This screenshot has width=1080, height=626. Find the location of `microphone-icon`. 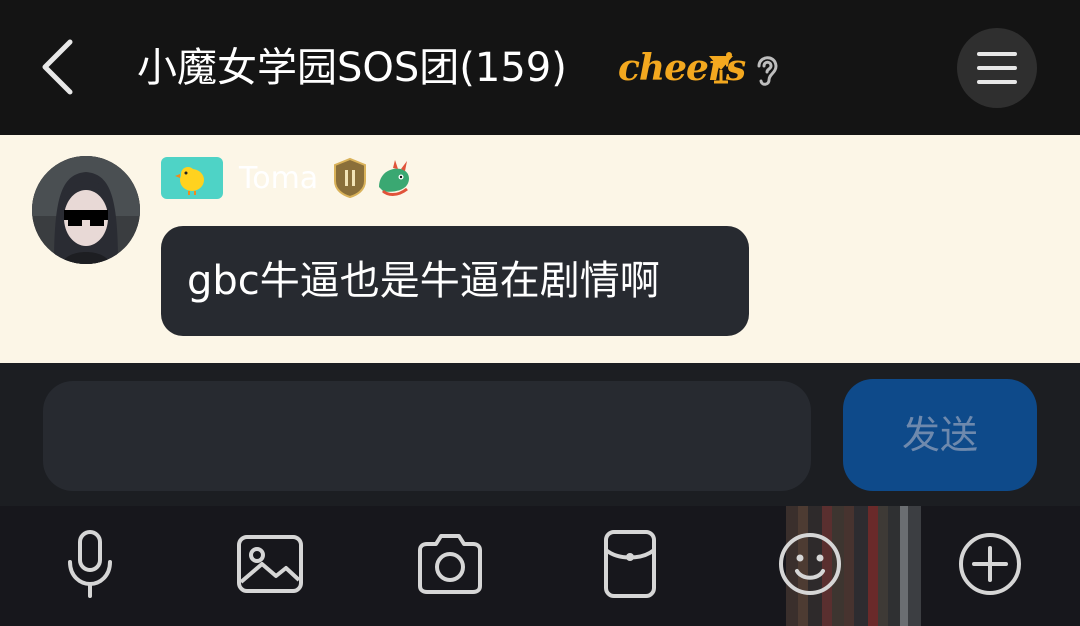

microphone-icon is located at coordinates (90, 564).